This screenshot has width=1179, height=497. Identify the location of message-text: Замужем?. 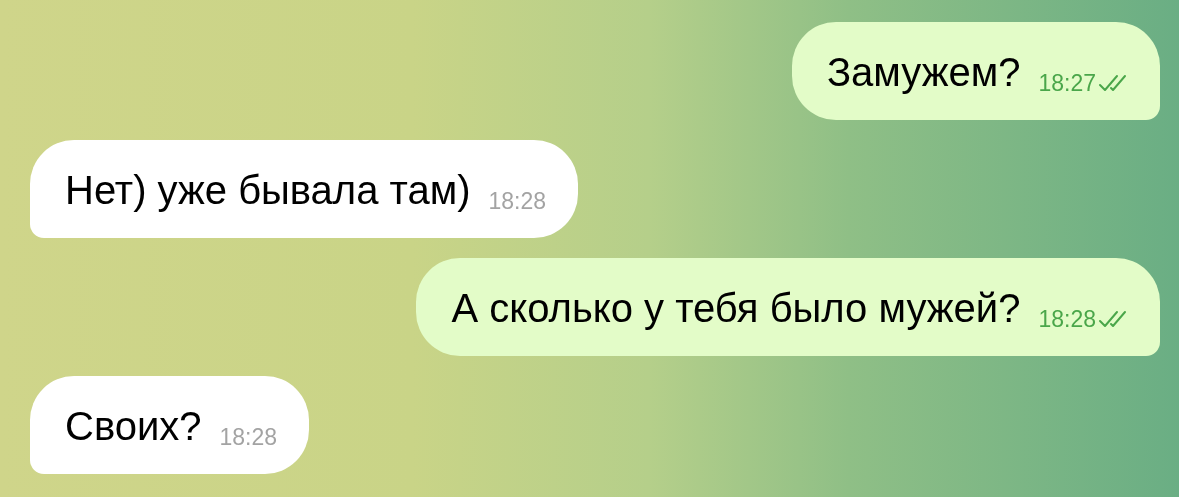
(923, 72).